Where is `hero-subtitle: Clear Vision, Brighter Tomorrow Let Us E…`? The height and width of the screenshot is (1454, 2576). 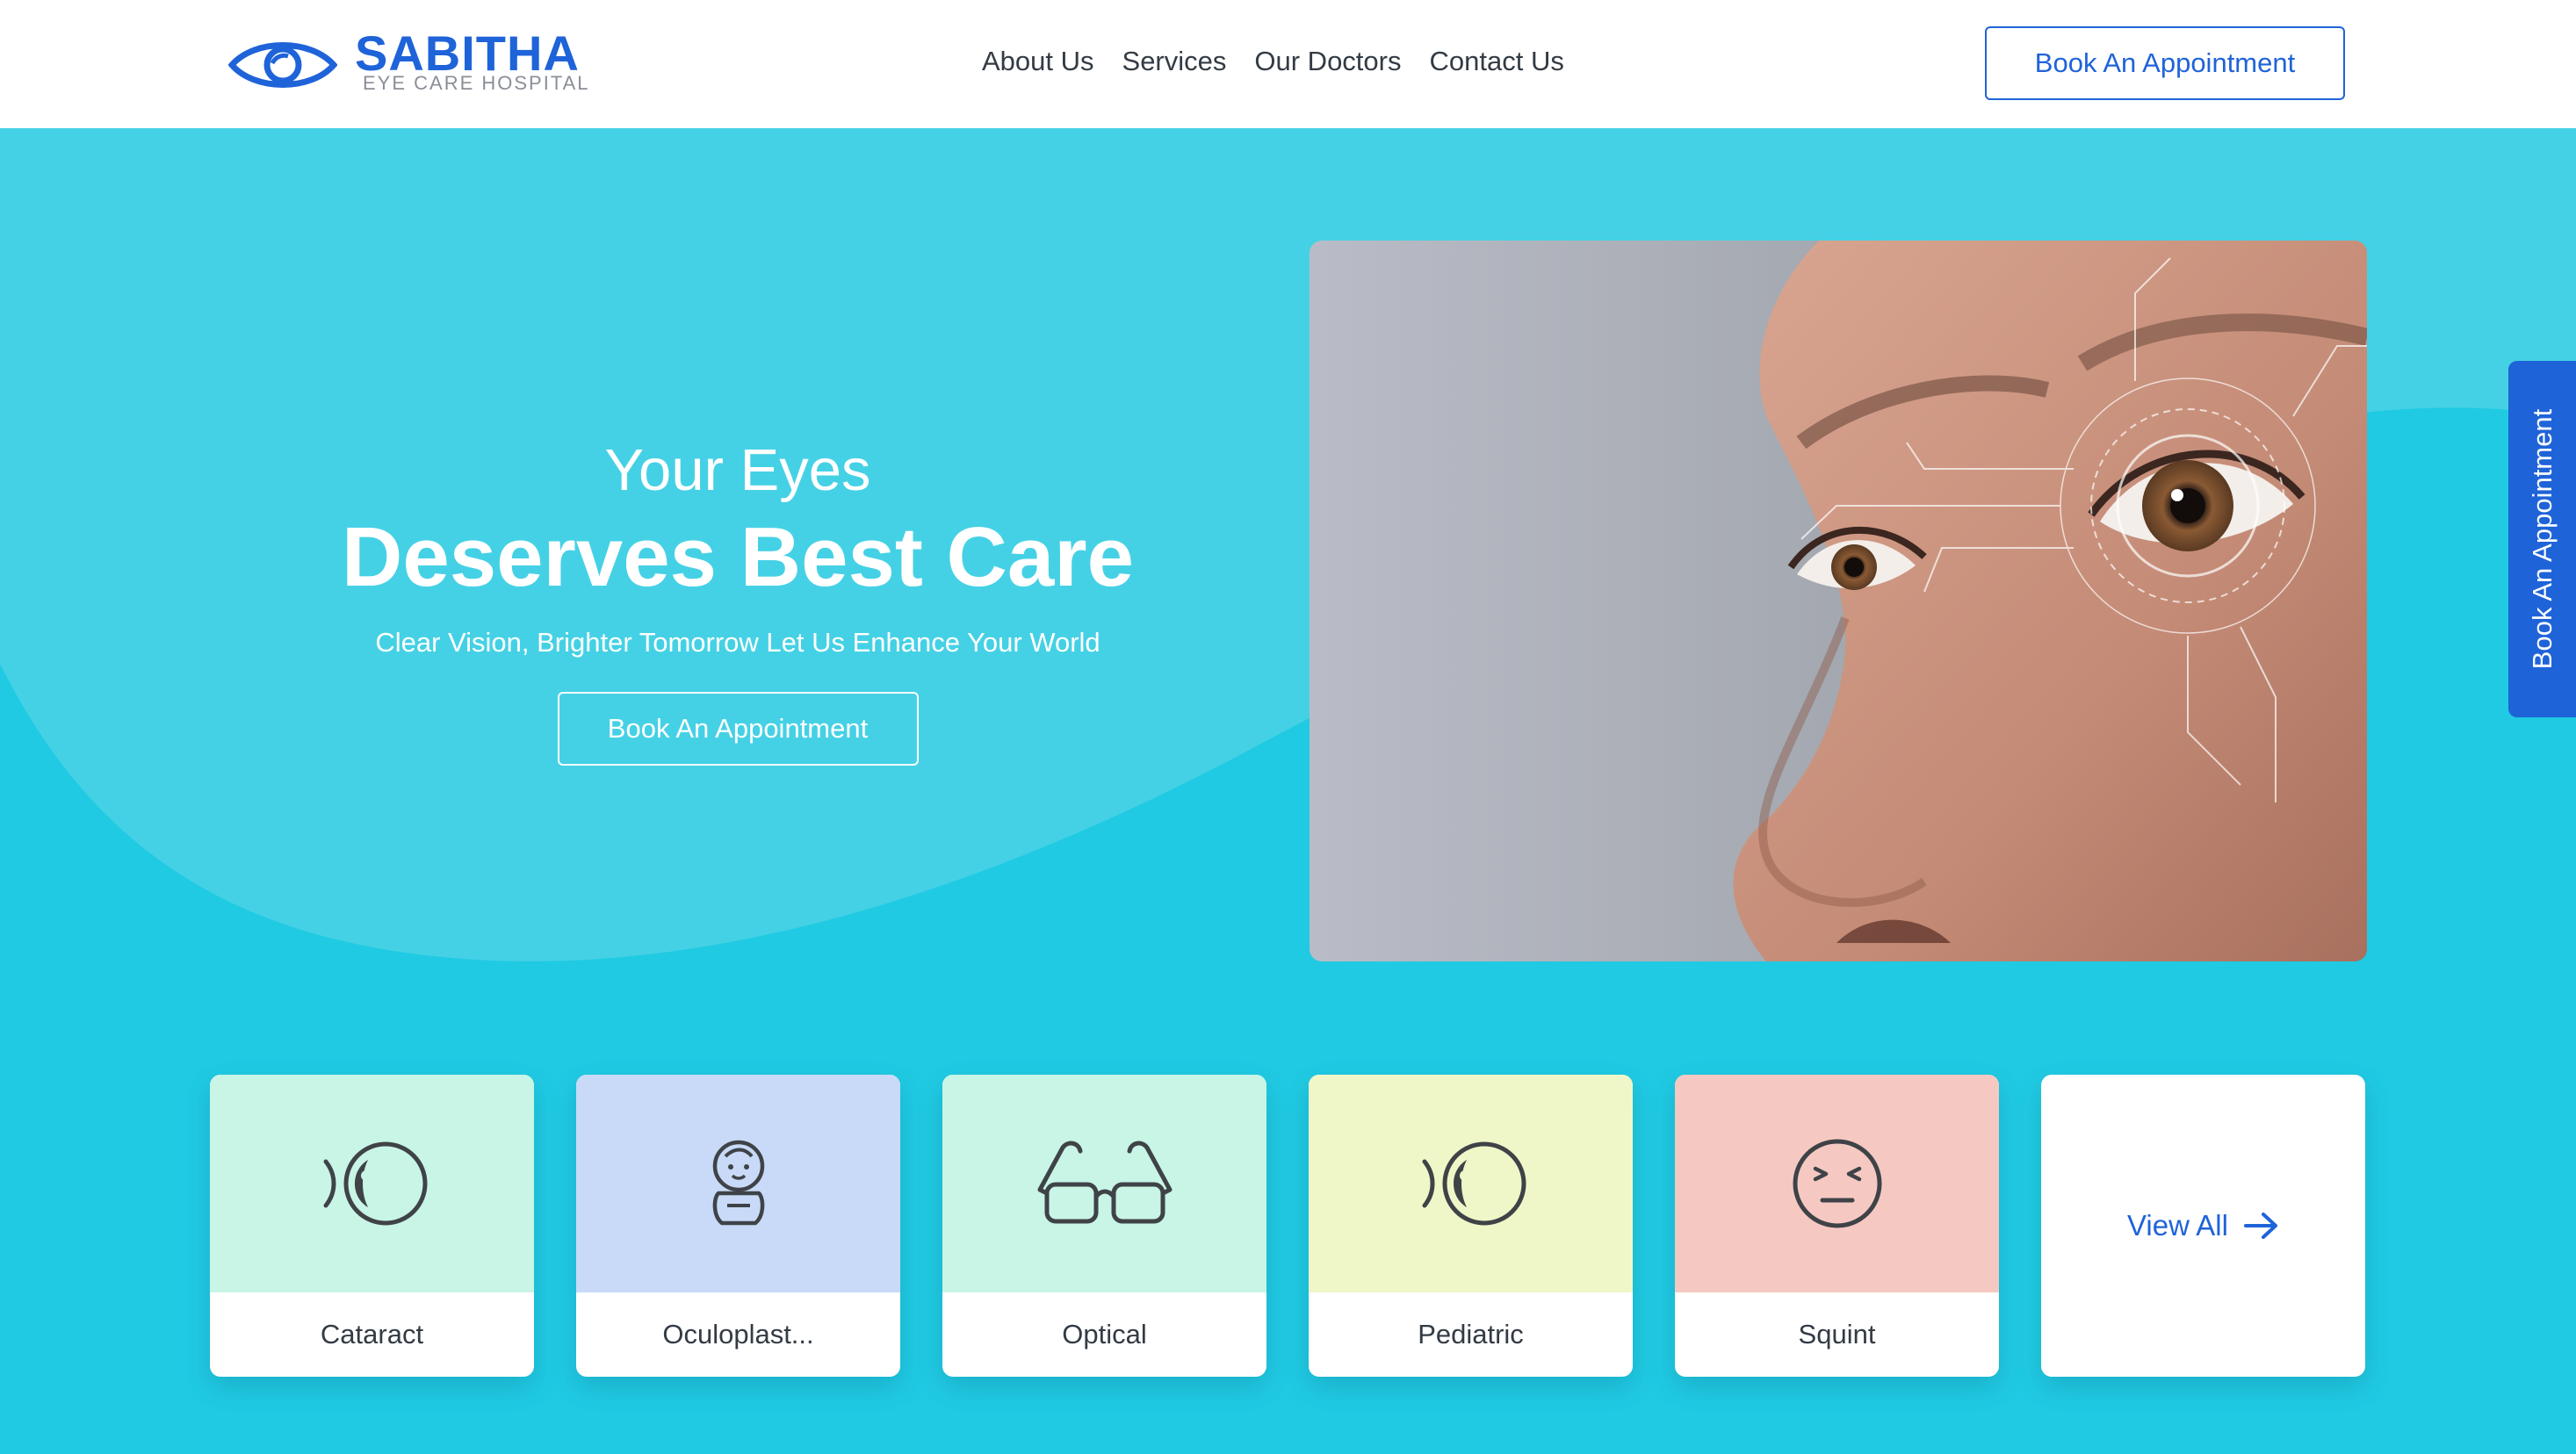 hero-subtitle: Clear Vision, Brighter Tomorrow Let Us E… is located at coordinates (737, 642).